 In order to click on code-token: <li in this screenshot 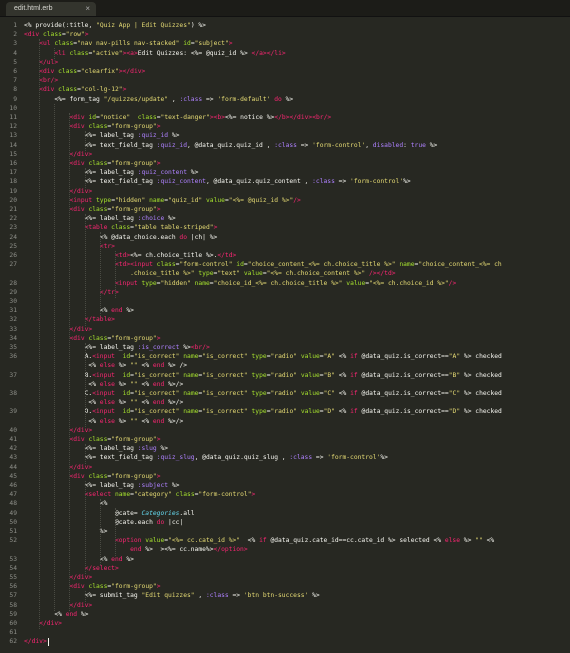, I will do `click(62, 53)`.